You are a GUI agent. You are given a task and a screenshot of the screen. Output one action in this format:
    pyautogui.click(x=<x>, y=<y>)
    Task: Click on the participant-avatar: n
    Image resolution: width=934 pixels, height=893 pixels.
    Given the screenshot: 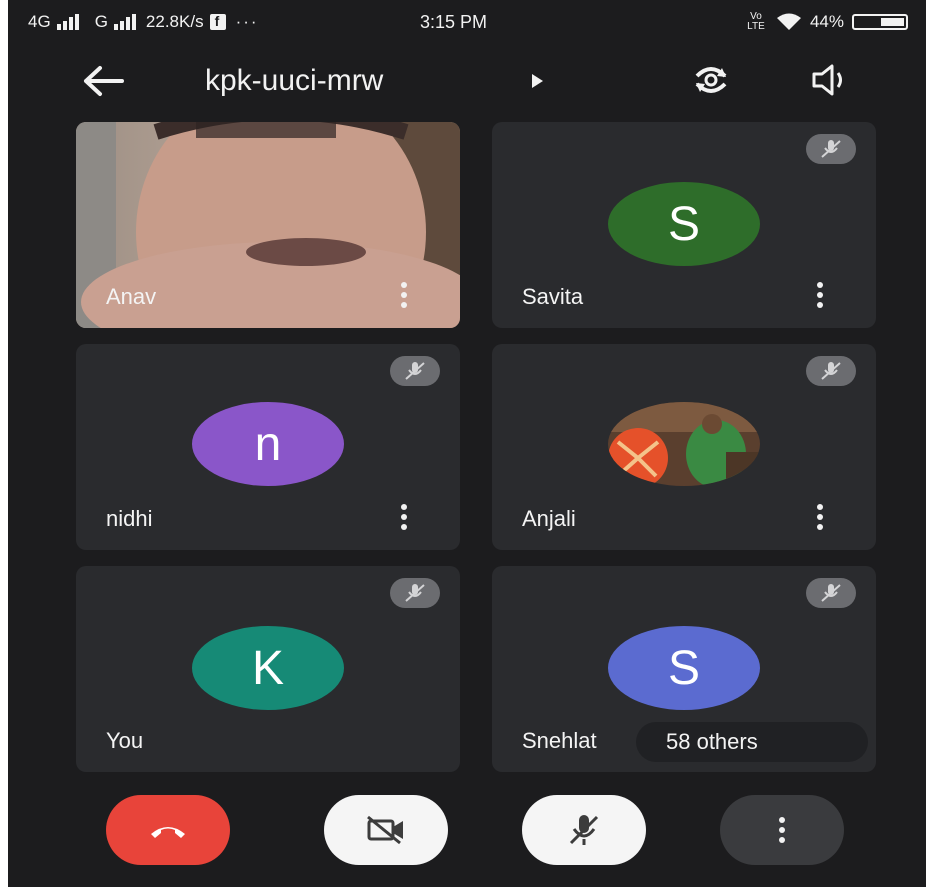 What is the action you would take?
    pyautogui.click(x=268, y=444)
    